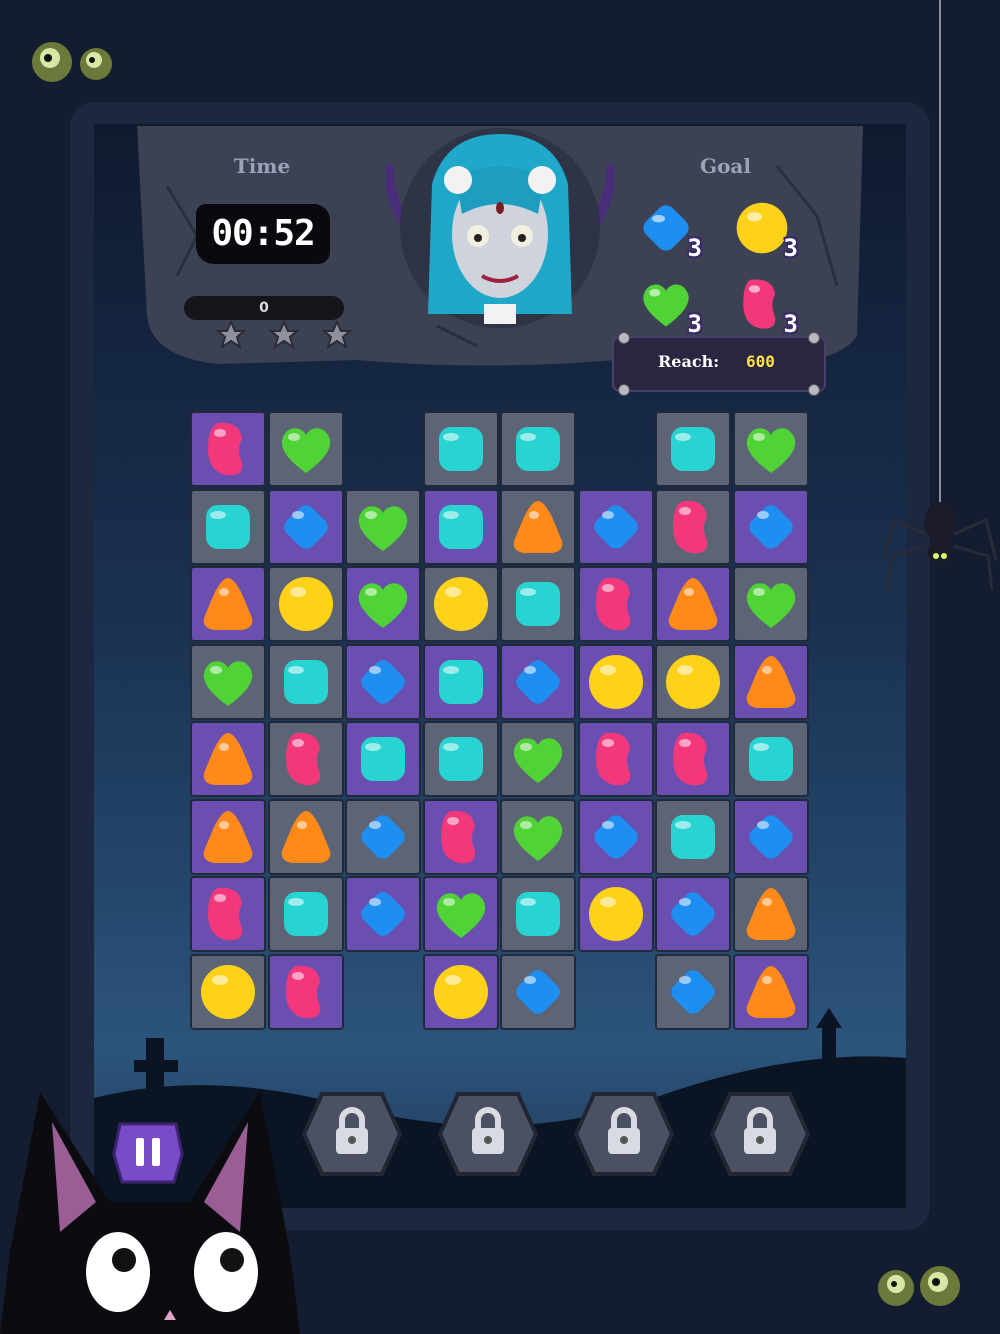  What do you see at coordinates (262, 166) in the screenshot?
I see `time-label: Time` at bounding box center [262, 166].